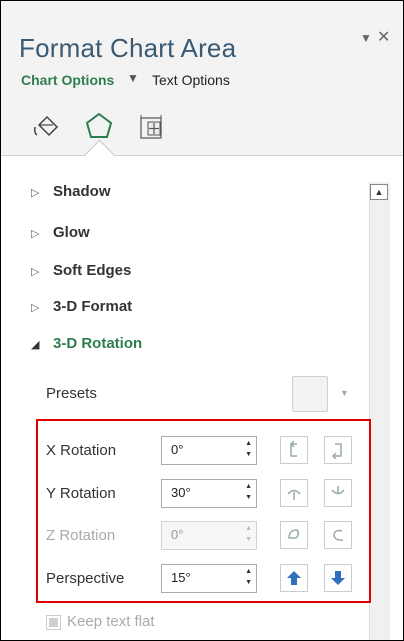 The image size is (404, 641). Describe the element at coordinates (53, 622) in the screenshot. I see `keep-text-flat-checkbox` at that location.